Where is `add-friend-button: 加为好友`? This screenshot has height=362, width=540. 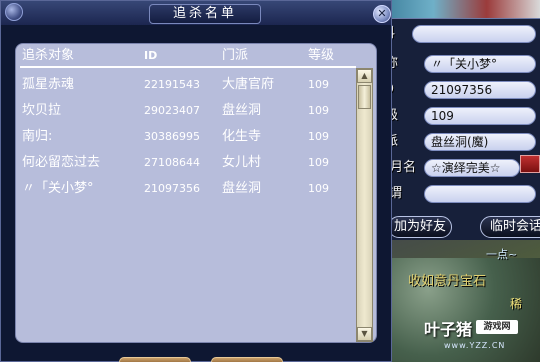 add-friend-button: 加为好友 is located at coordinates (420, 227).